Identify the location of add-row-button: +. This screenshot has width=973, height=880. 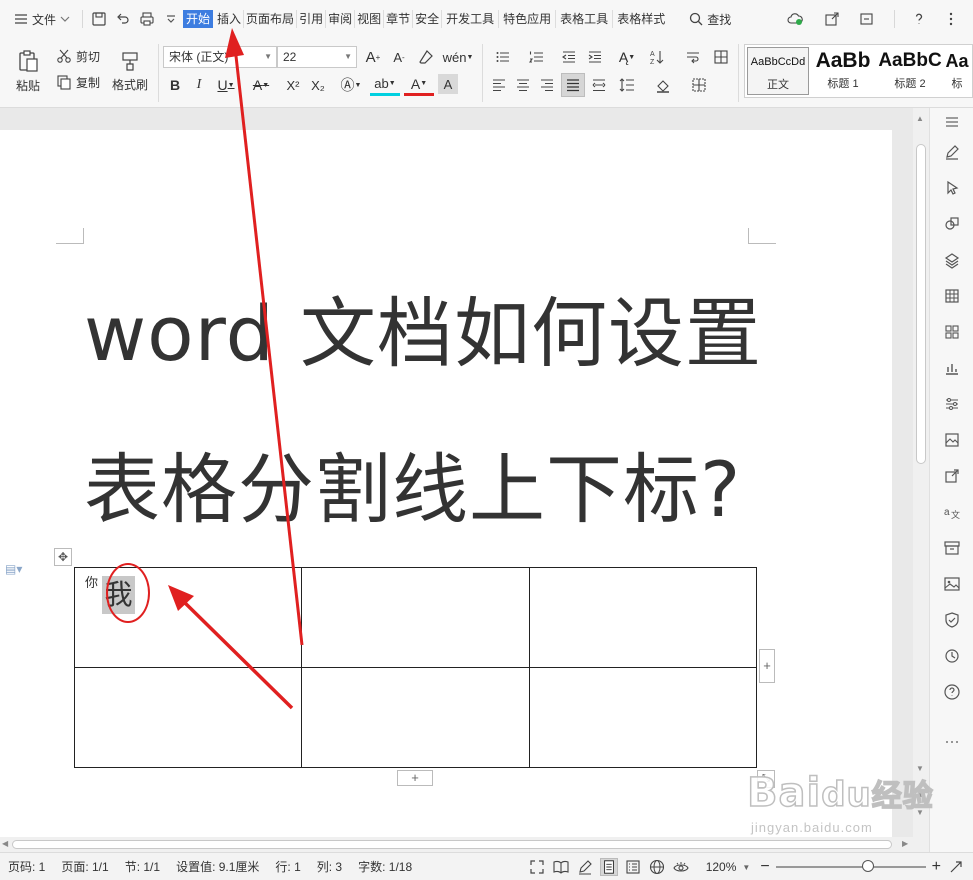
(415, 778).